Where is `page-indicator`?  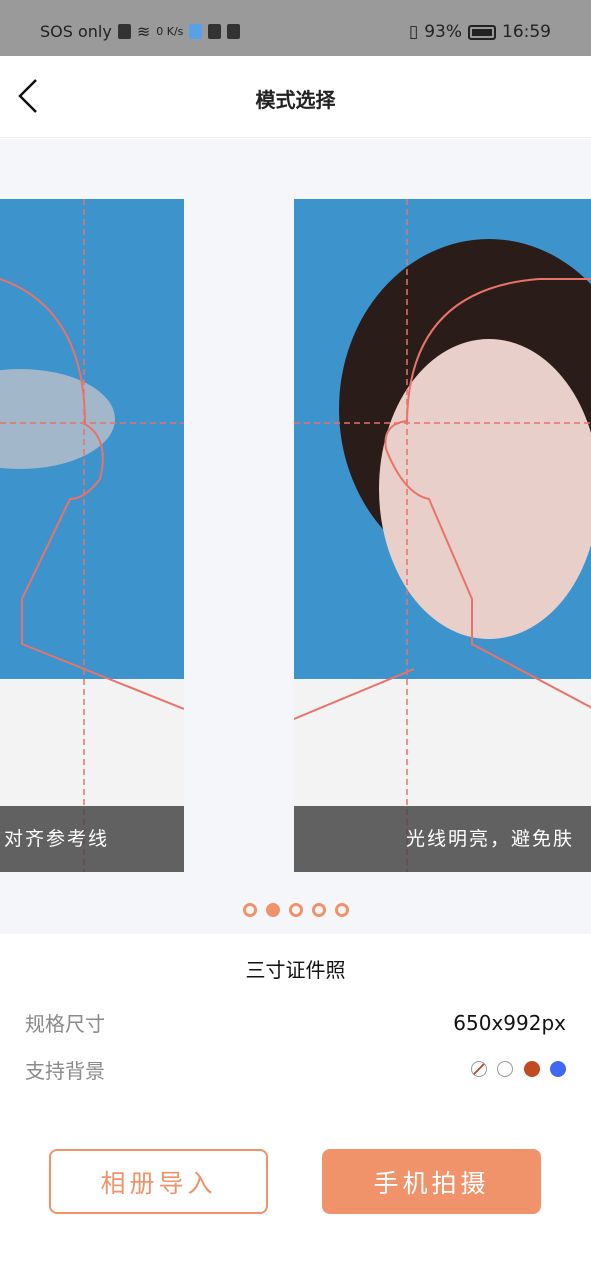 page-indicator is located at coordinates (295, 910).